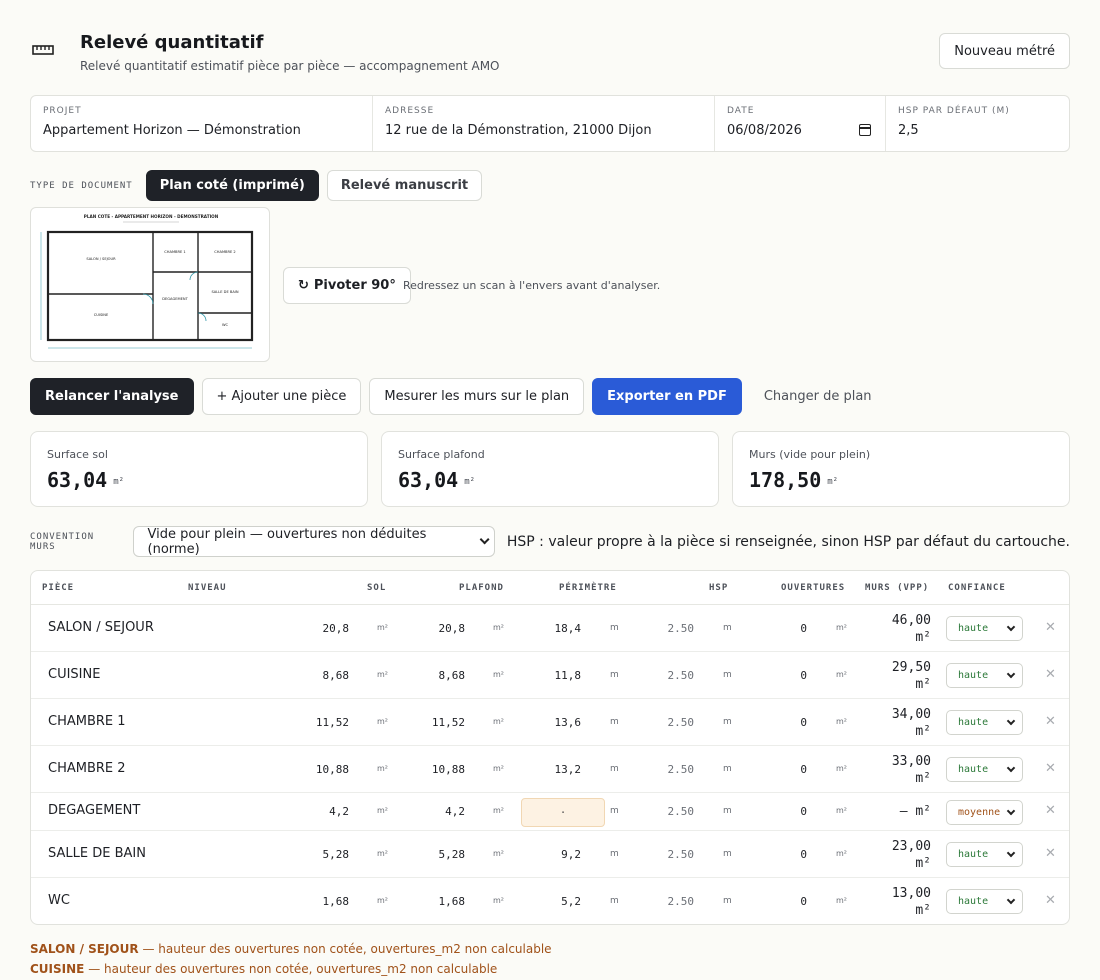 The width and height of the screenshot is (1100, 980). What do you see at coordinates (546, 675) in the screenshot?
I see `perimeter-input: 11,8` at bounding box center [546, 675].